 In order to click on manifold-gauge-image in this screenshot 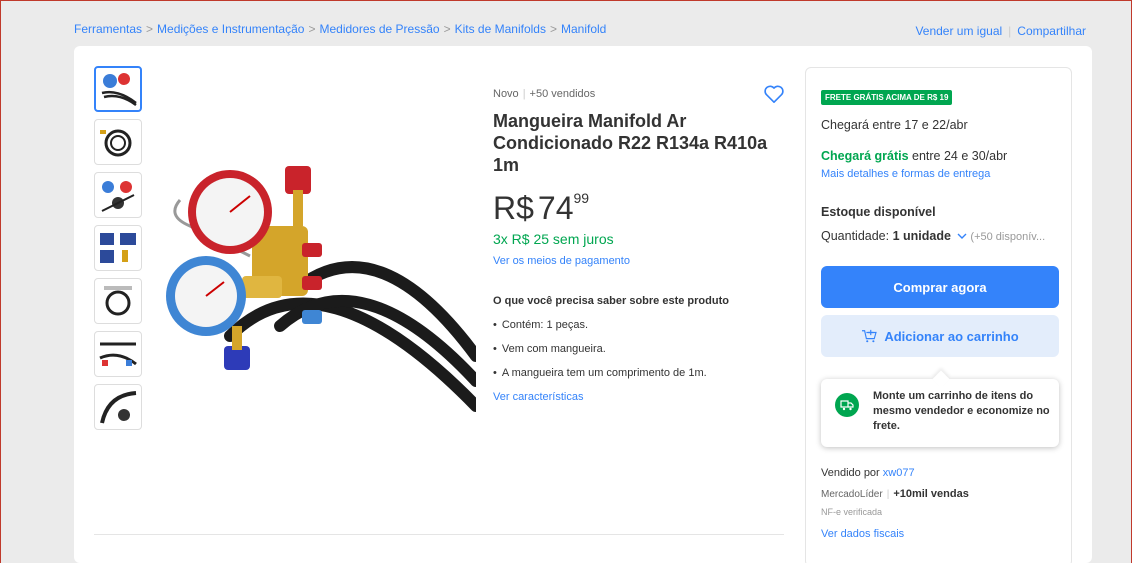, I will do `click(324, 289)`.